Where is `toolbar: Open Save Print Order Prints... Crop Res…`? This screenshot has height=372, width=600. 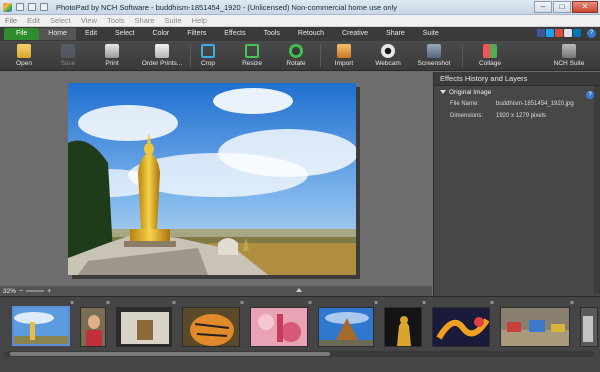 toolbar: Open Save Print Order Prints... Crop Res… is located at coordinates (300, 56).